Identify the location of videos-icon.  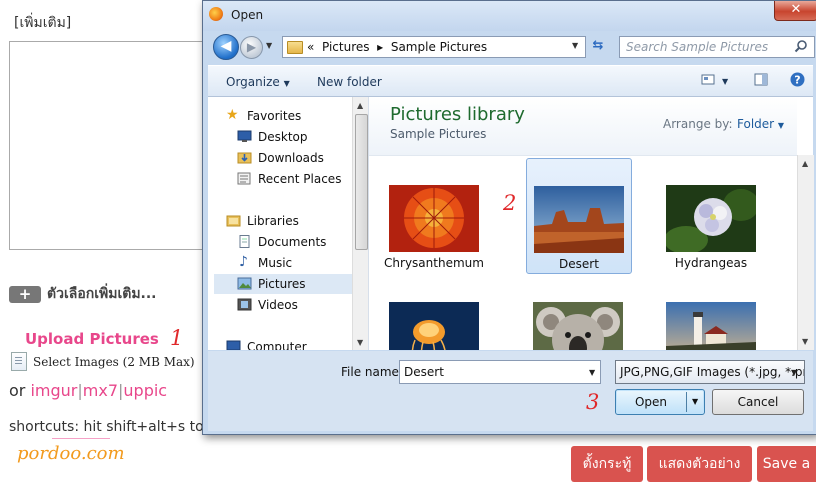
(244, 304).